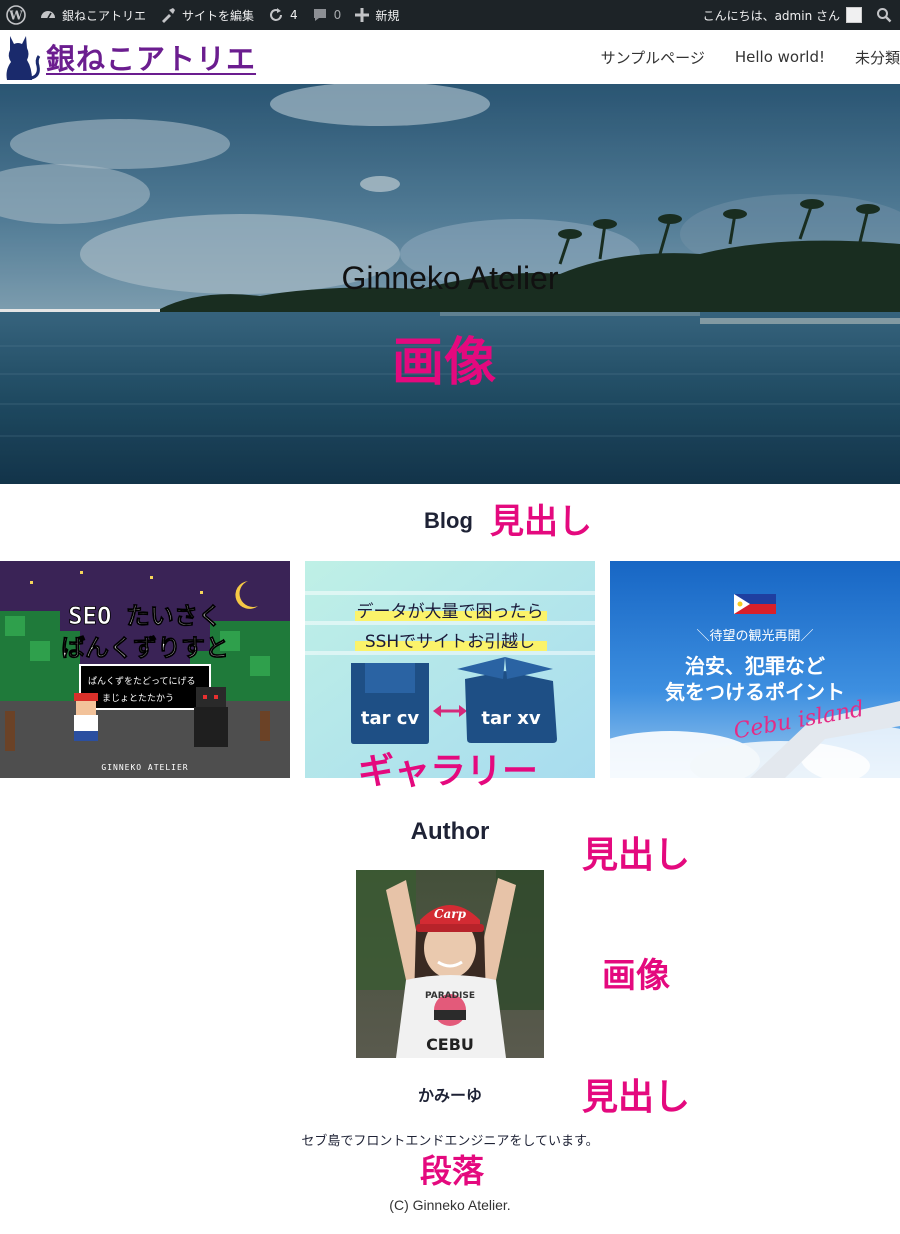  I want to click on avatar, so click(854, 15).